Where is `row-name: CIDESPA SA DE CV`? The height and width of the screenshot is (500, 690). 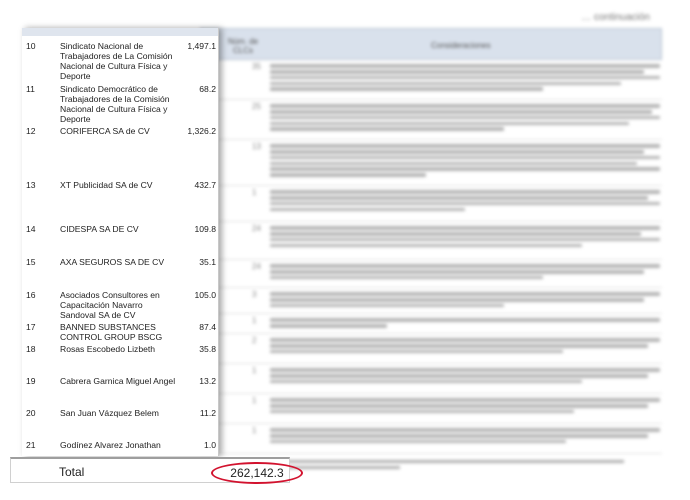
row-name: CIDESPA SA DE CV is located at coordinates (99, 229).